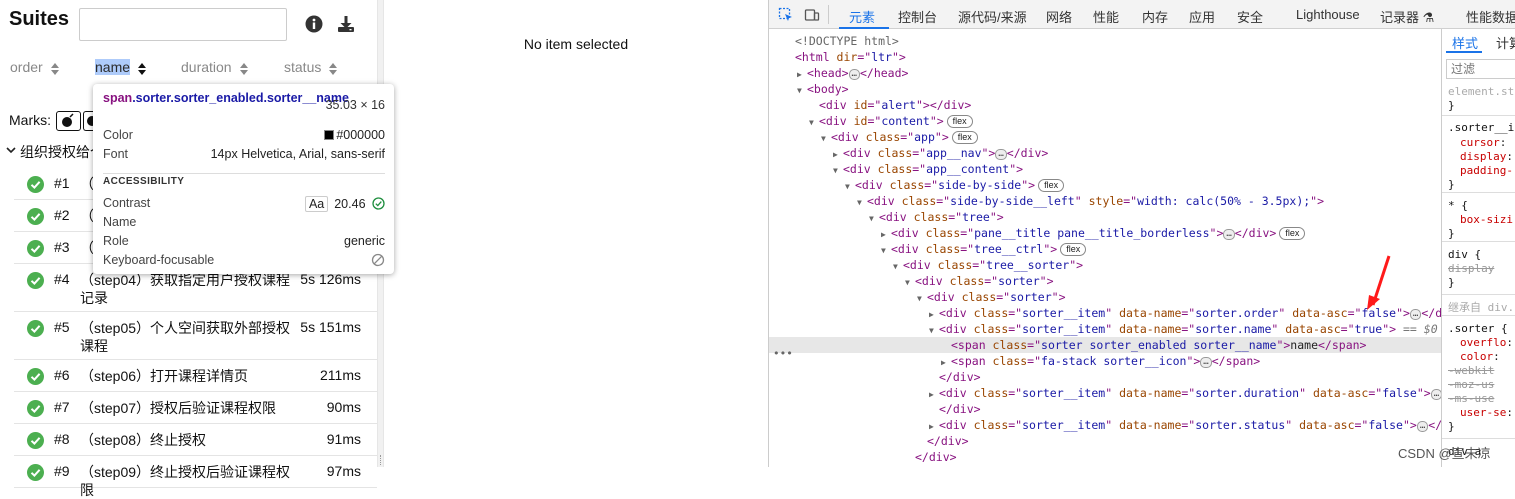 Image resolution: width=1515 pixels, height=499 pixels. Describe the element at coordinates (917, 16) in the screenshot. I see `devtools-tab: 控制台` at that location.